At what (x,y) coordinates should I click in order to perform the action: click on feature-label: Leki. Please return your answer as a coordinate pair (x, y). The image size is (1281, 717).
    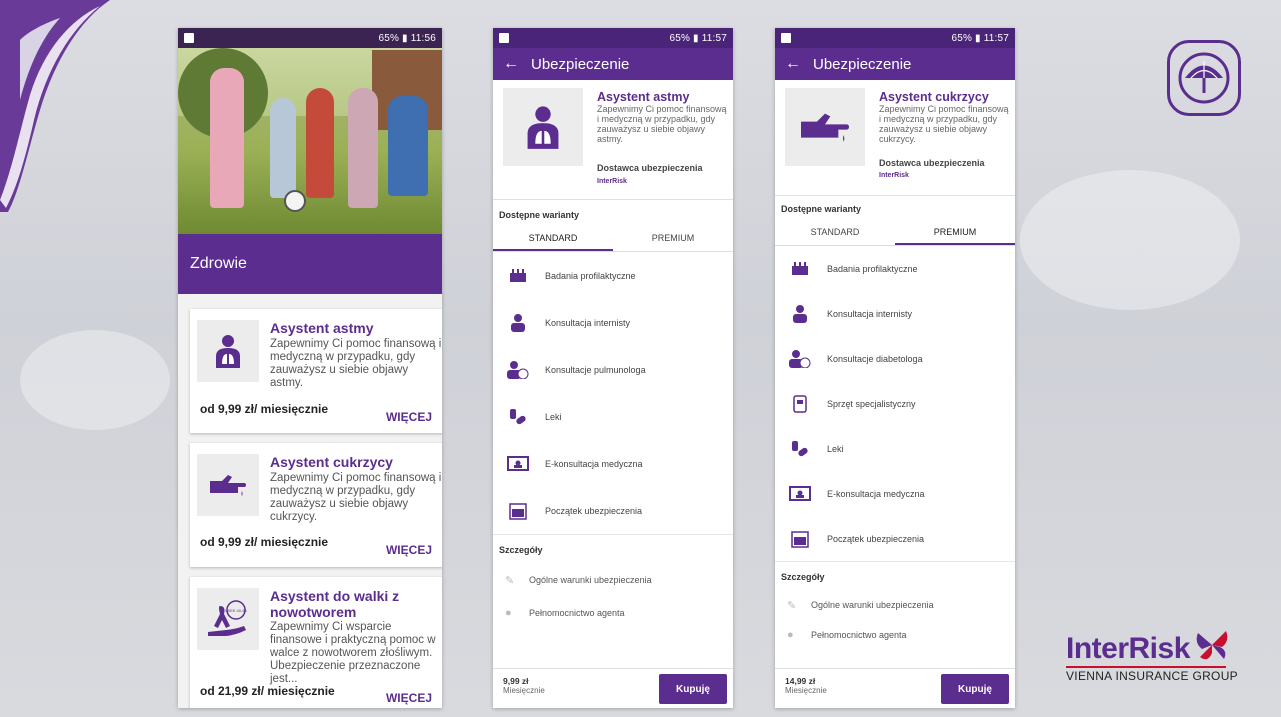
    Looking at the image, I should click on (835, 448).